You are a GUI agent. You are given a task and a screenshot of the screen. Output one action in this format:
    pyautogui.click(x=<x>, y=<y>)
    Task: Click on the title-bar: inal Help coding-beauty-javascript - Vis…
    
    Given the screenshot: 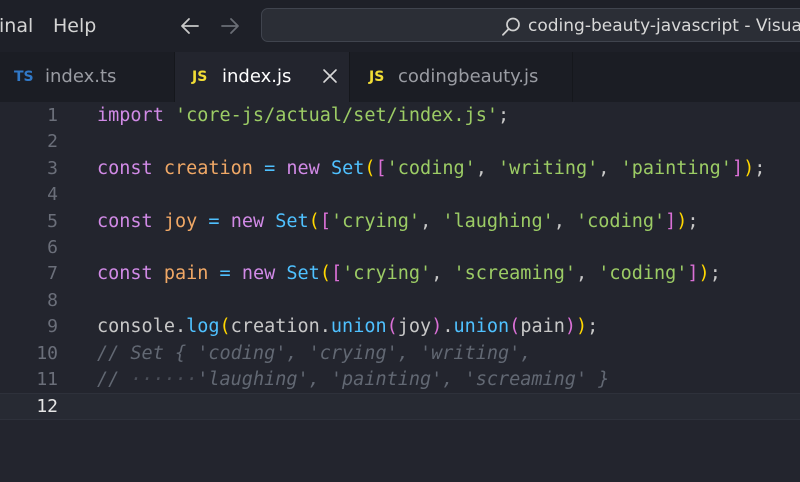 What is the action you would take?
    pyautogui.click(x=400, y=26)
    